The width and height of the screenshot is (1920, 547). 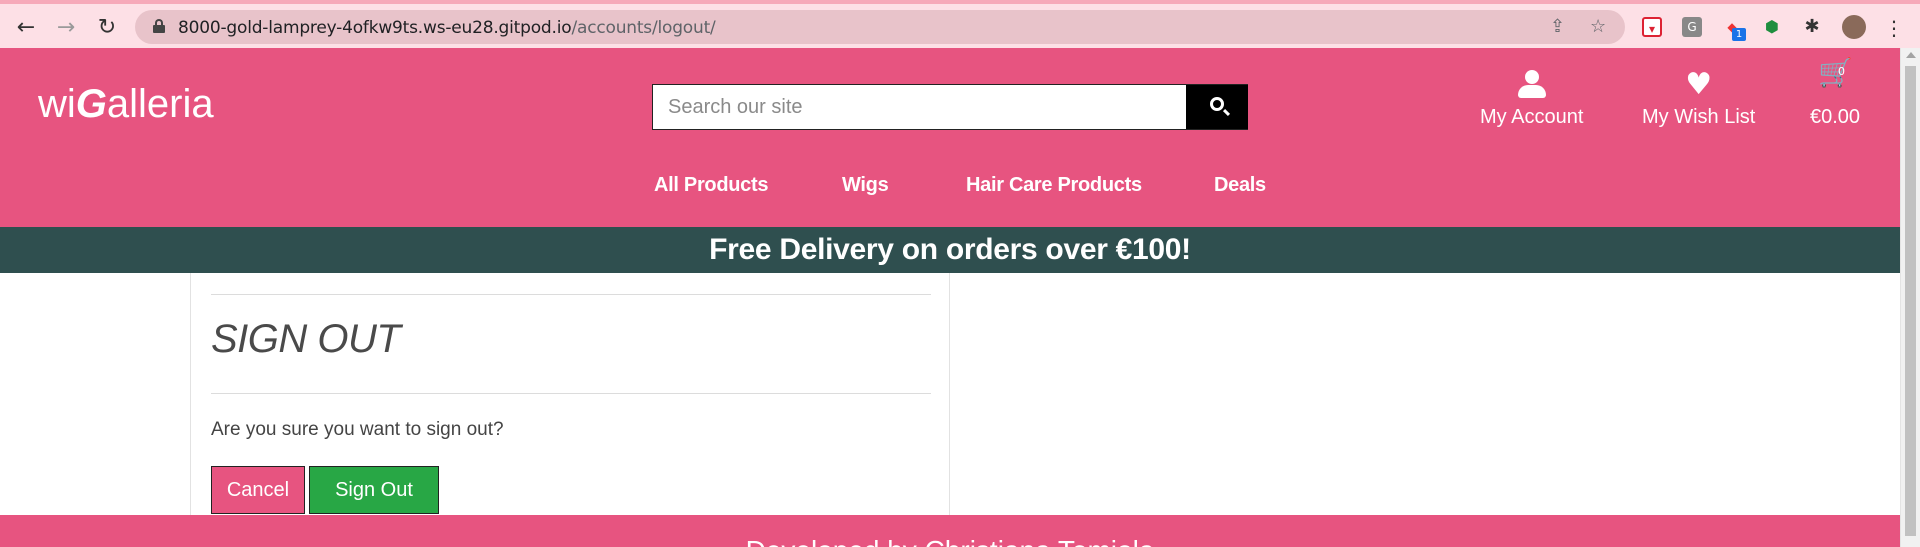 What do you see at coordinates (159, 26) in the screenshot?
I see `lock-icon` at bounding box center [159, 26].